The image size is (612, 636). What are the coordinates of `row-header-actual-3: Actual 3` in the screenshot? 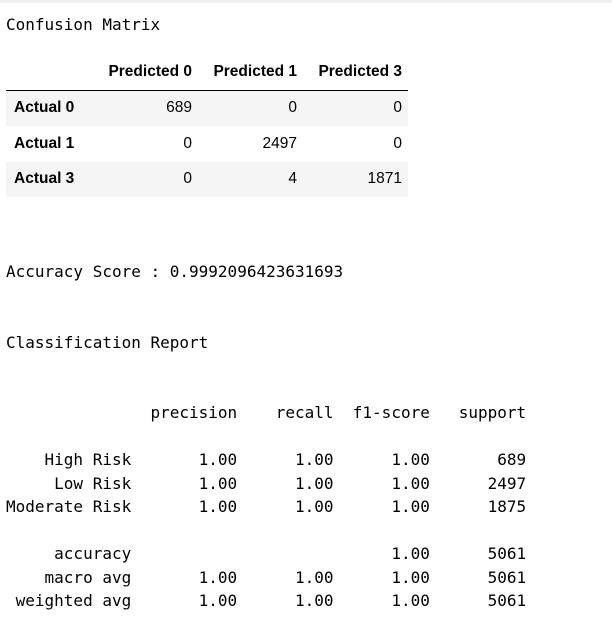 It's located at (44, 179).